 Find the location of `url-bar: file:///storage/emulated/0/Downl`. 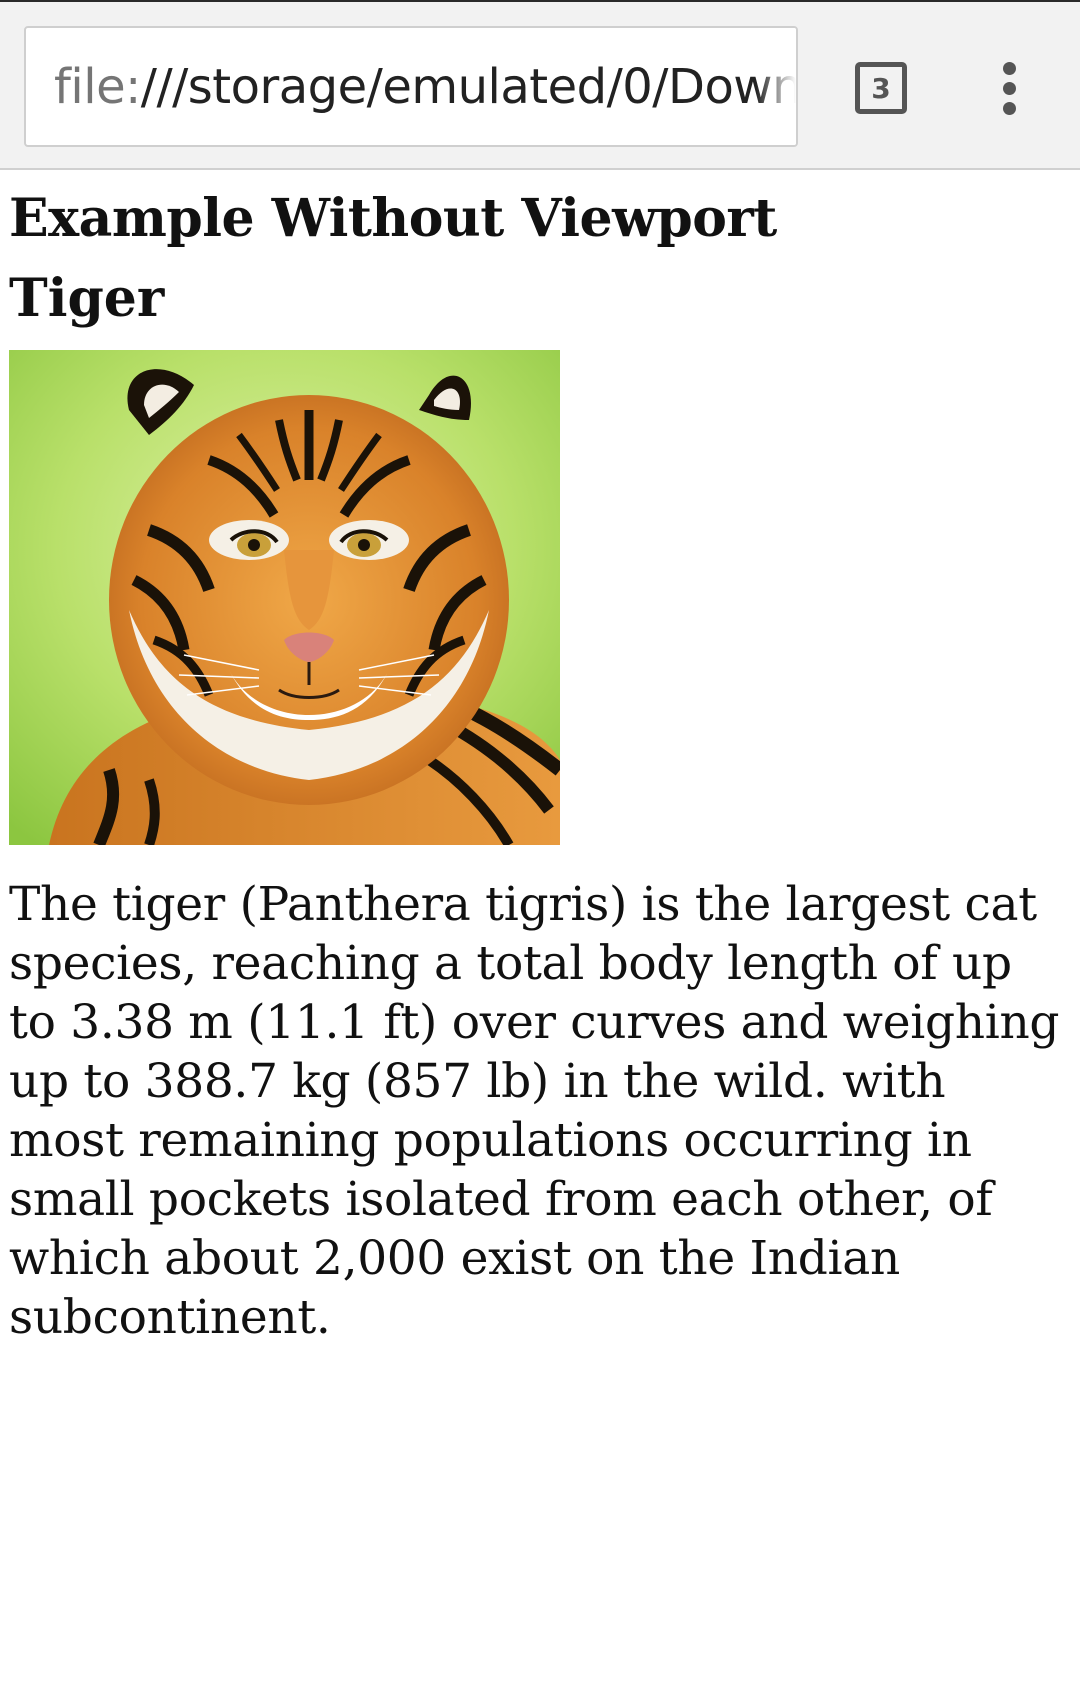

url-bar: file:///storage/emulated/0/Downl is located at coordinates (411, 86).